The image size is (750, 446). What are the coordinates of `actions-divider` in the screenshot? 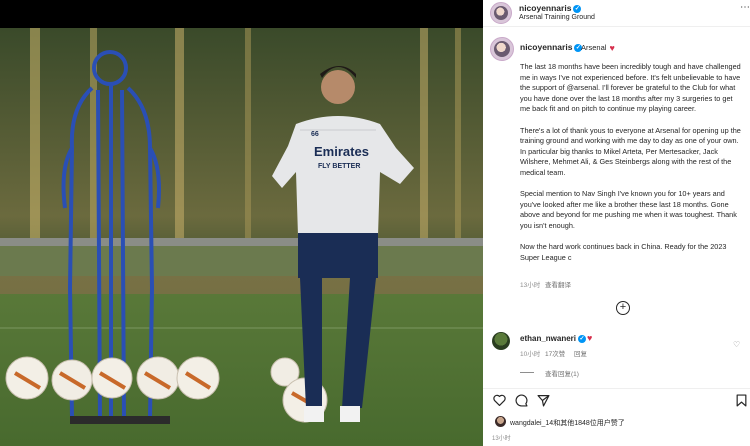 It's located at (616, 388).